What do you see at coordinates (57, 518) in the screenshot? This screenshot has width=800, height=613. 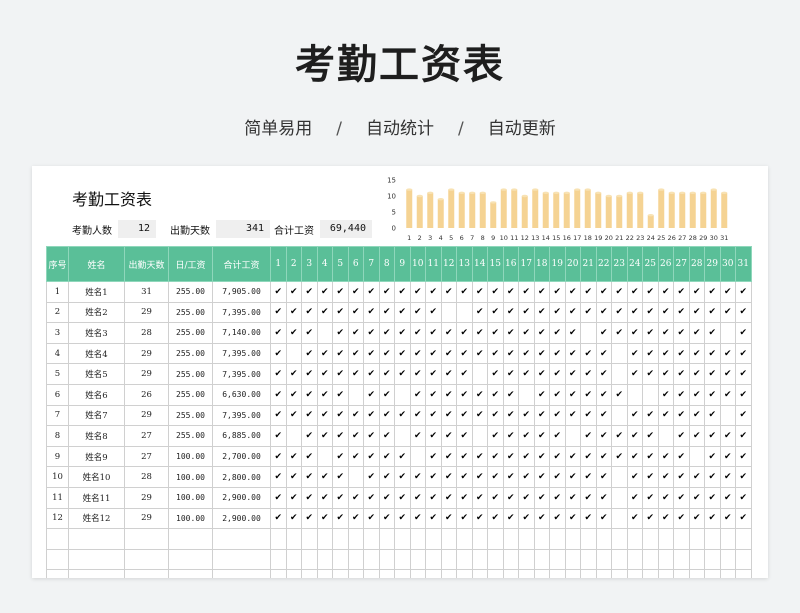 I see `cell-seq: 12` at bounding box center [57, 518].